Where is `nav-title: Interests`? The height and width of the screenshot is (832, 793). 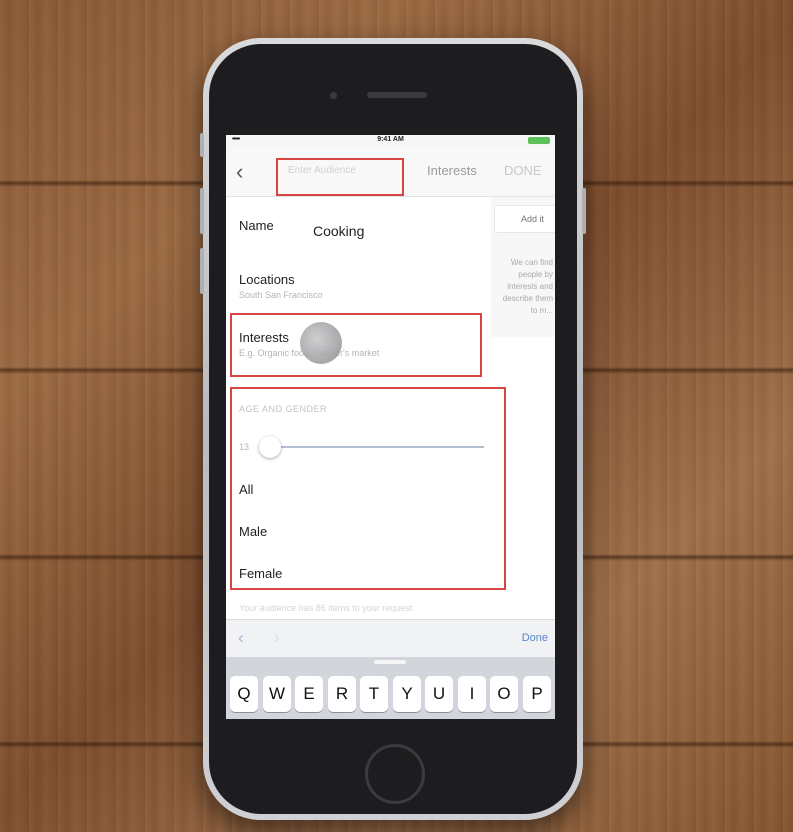 nav-title: Interests is located at coordinates (452, 170).